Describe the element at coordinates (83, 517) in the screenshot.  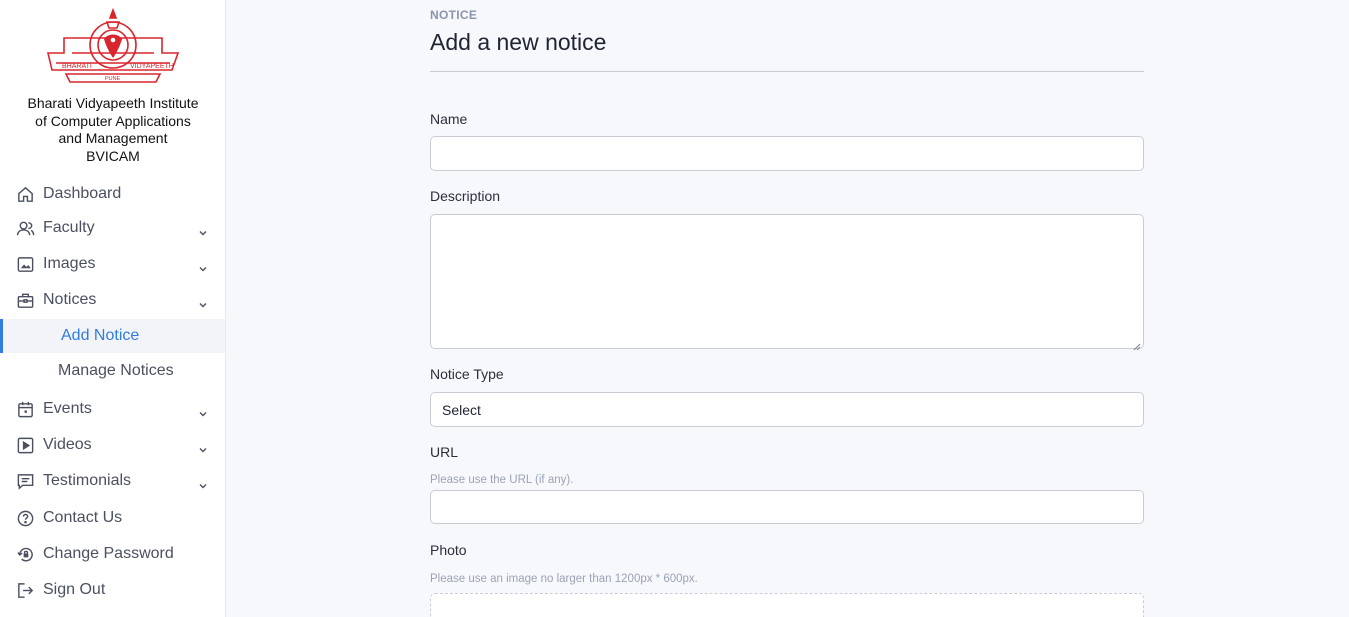
I see `sidebar-item-label: Contact Us` at that location.